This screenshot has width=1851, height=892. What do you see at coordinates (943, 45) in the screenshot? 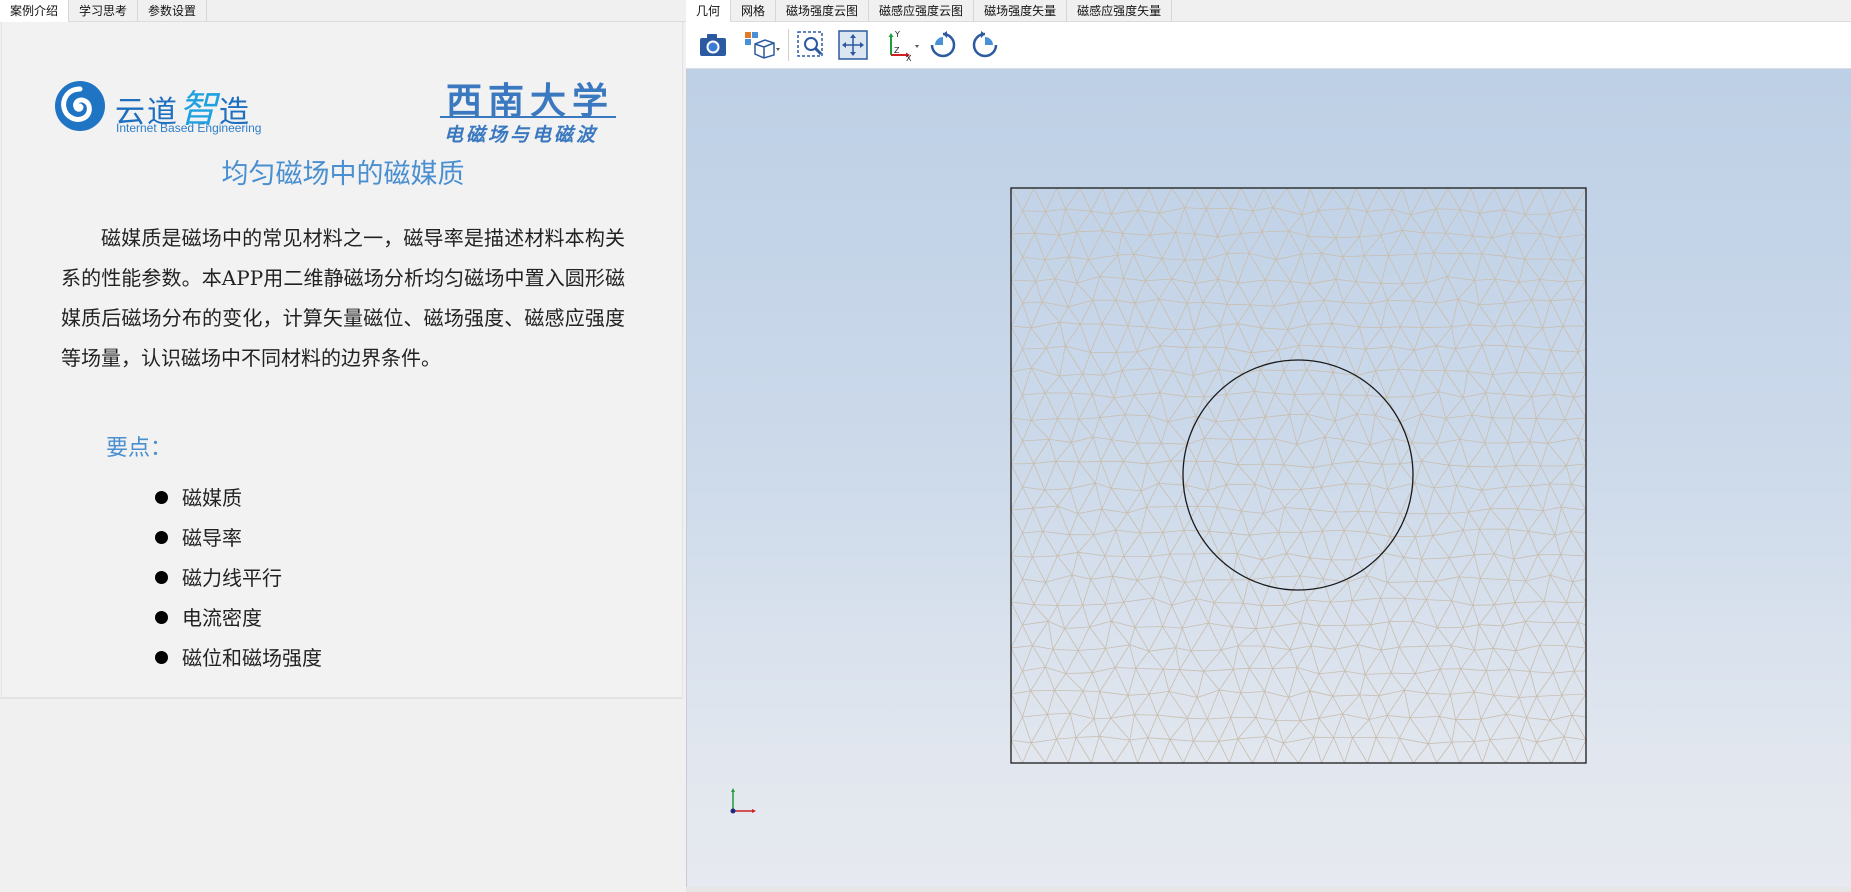
I see `rotate-ccw-icon` at bounding box center [943, 45].